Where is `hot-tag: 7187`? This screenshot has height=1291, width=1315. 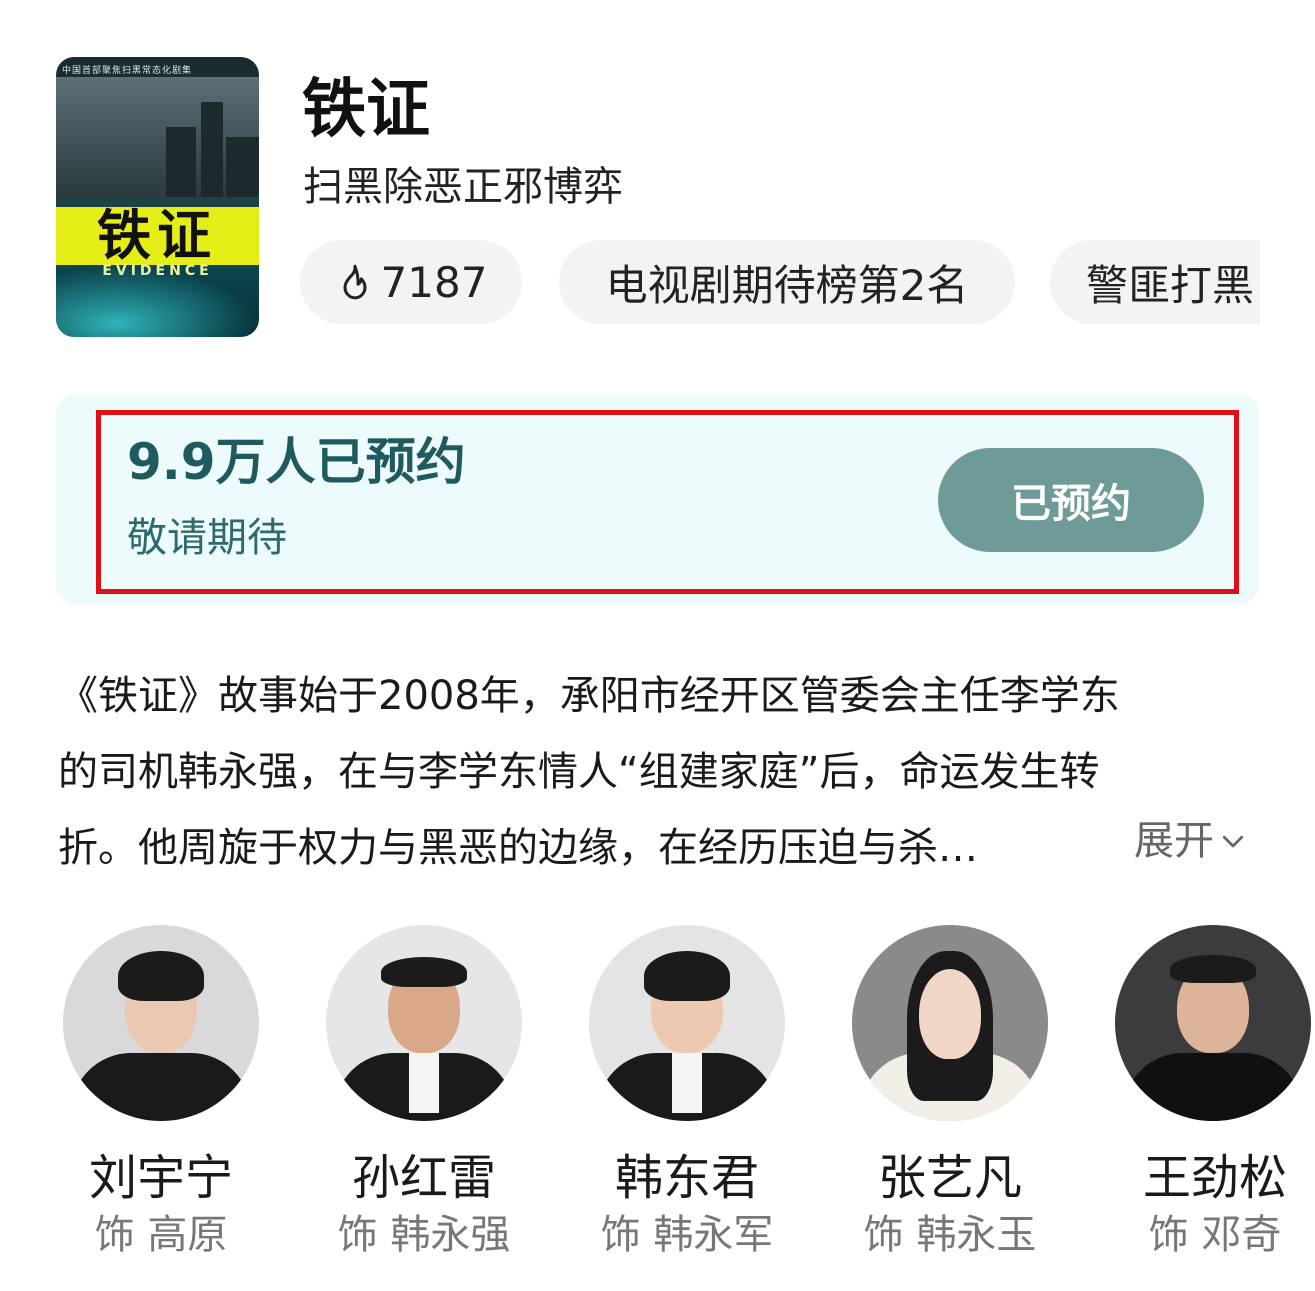
hot-tag: 7187 is located at coordinates (411, 282).